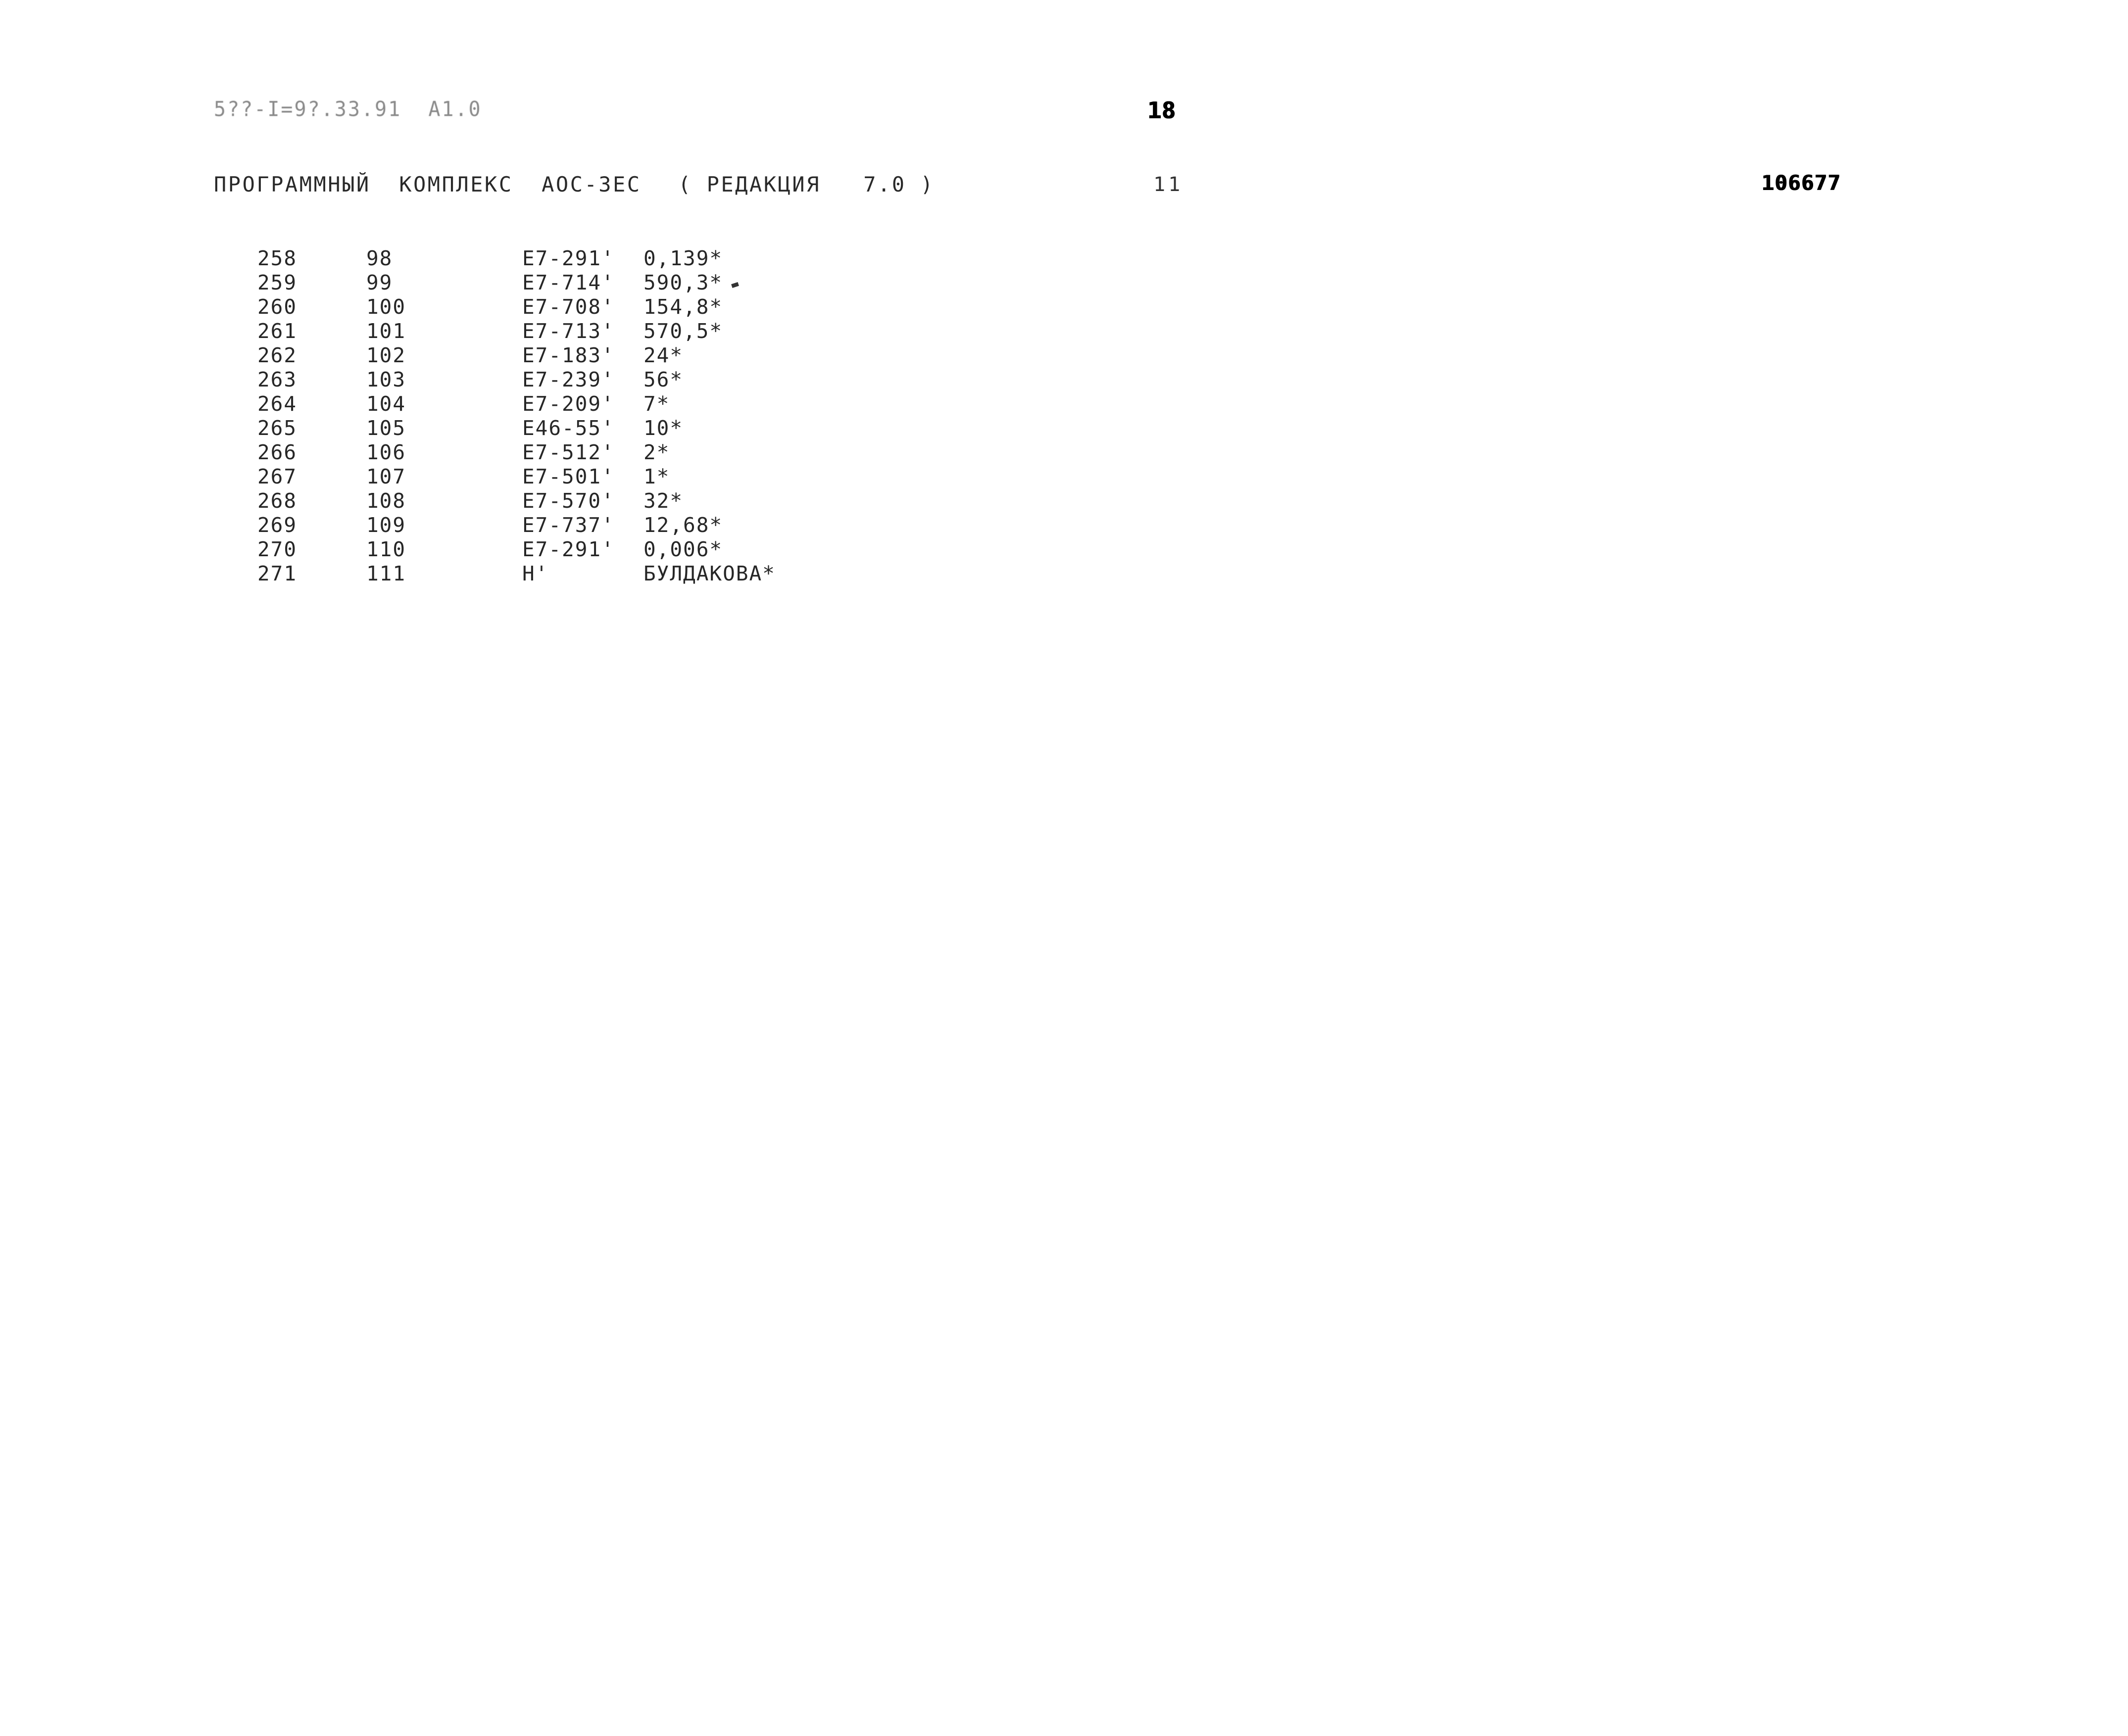  Describe the element at coordinates (663, 501) in the screenshot. I see `listing-value: 32*` at that location.